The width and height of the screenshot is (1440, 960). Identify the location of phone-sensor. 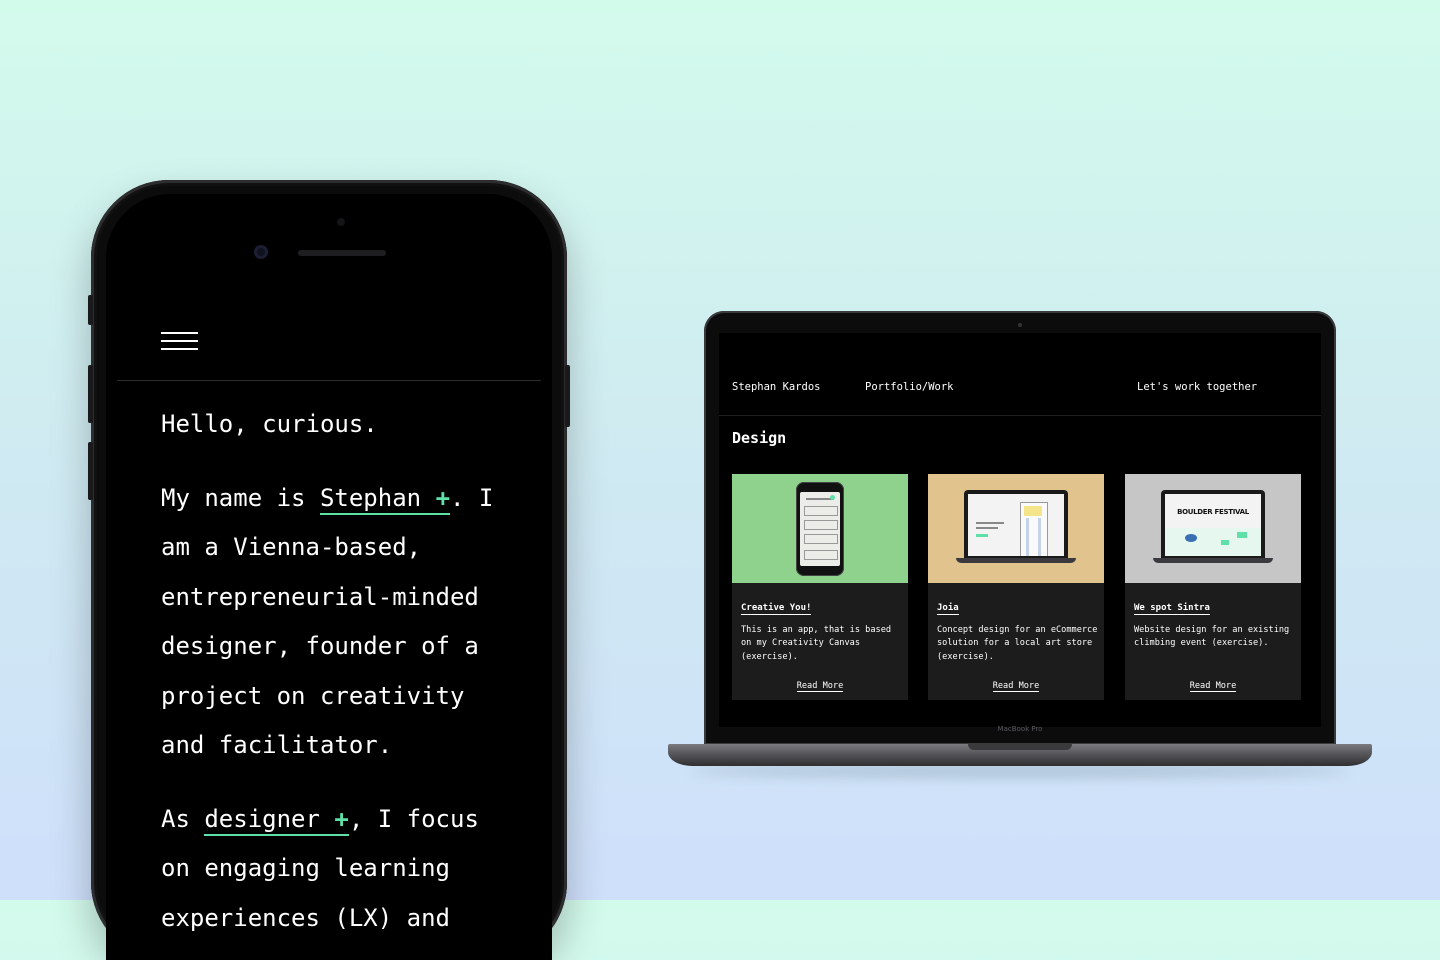
(341, 222).